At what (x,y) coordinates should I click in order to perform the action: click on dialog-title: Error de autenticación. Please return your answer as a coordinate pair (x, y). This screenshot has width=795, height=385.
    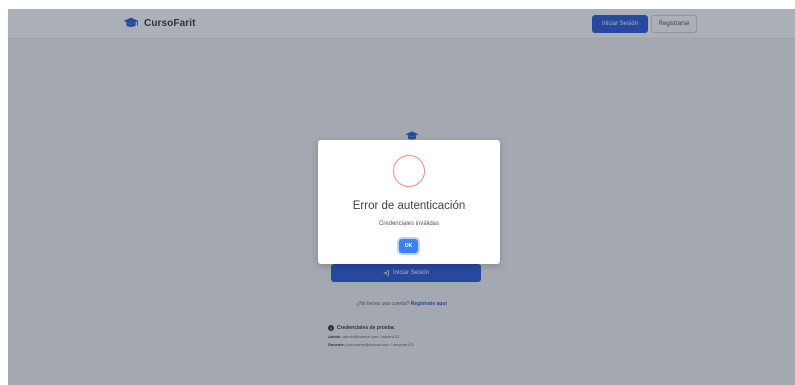
    Looking at the image, I should click on (409, 206).